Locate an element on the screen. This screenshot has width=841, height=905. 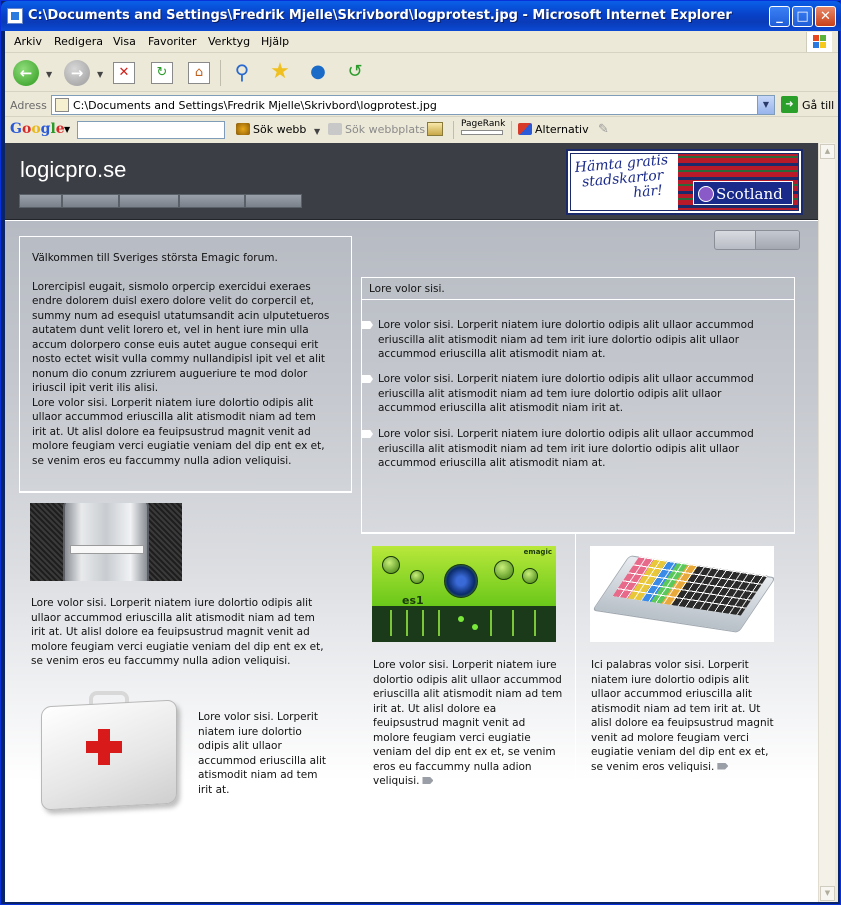
history-icon: ↺ is located at coordinates (355, 73).